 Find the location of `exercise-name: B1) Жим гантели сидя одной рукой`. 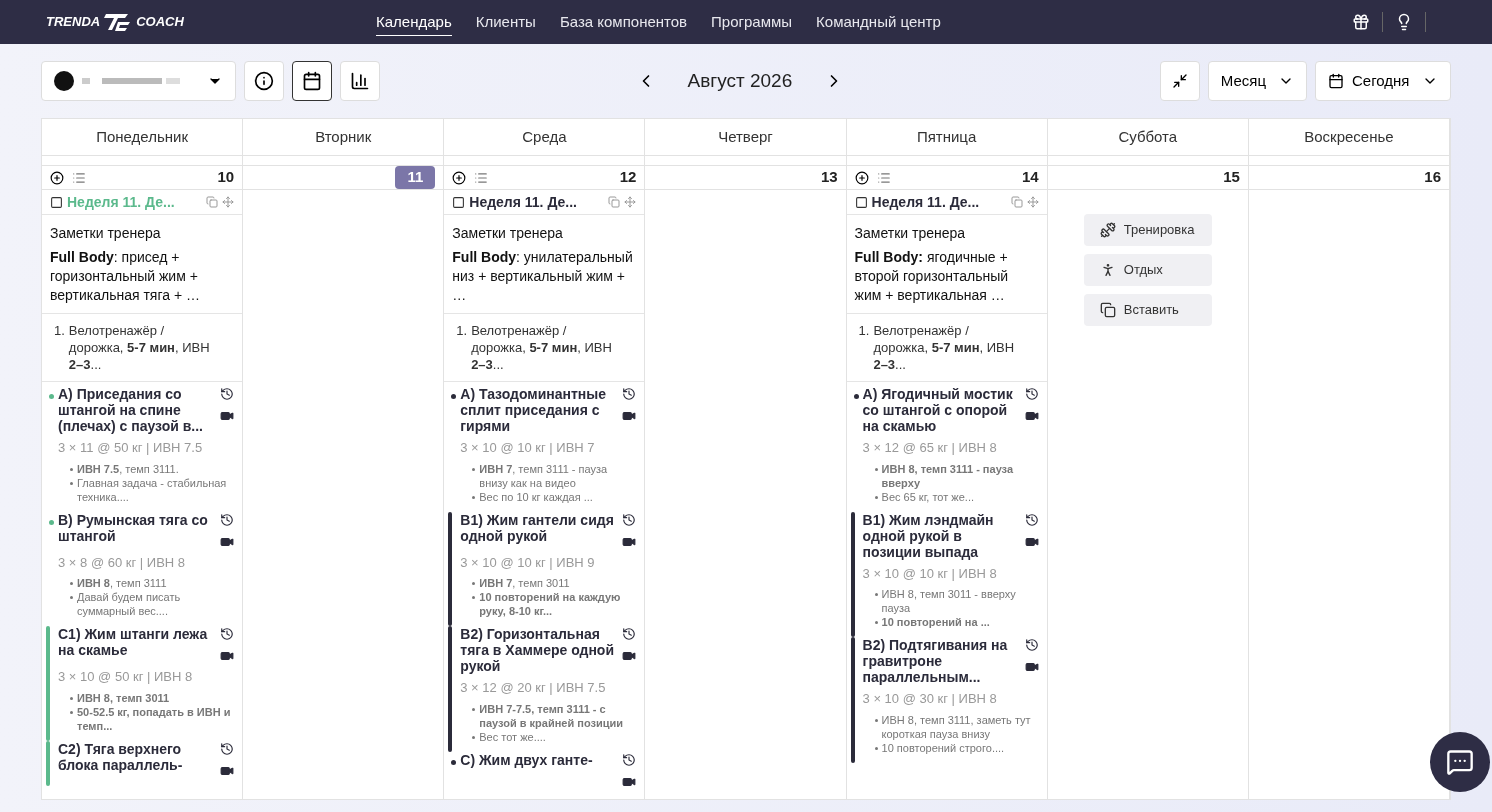

exercise-name: B1) Жим гантели сидя одной рукой is located at coordinates (539, 530).